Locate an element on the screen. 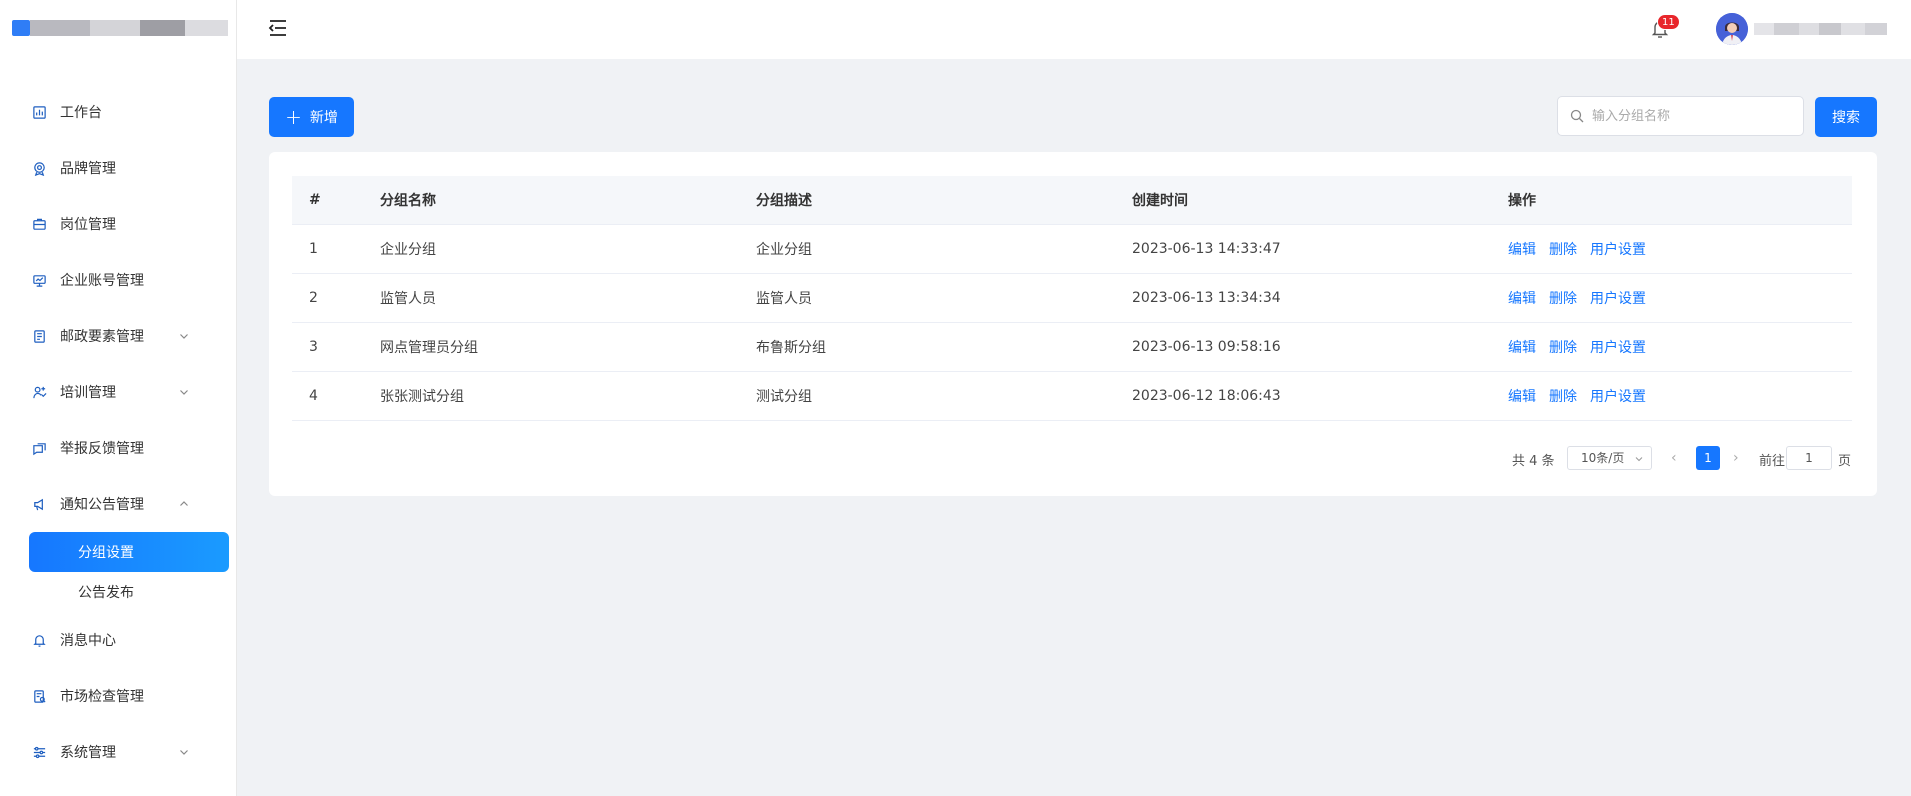 This screenshot has height=796, width=1911. sidebar-item-enterprise-account: 企业账号管理 is located at coordinates (118, 280).